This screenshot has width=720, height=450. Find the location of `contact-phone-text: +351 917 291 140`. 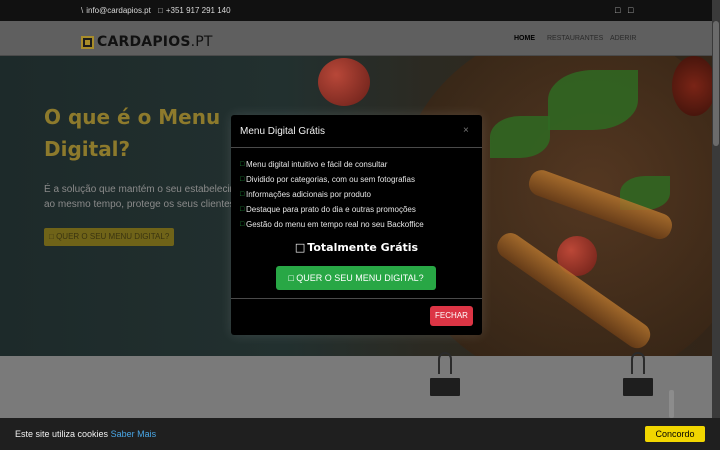

contact-phone-text: +351 917 291 140 is located at coordinates (198, 10).